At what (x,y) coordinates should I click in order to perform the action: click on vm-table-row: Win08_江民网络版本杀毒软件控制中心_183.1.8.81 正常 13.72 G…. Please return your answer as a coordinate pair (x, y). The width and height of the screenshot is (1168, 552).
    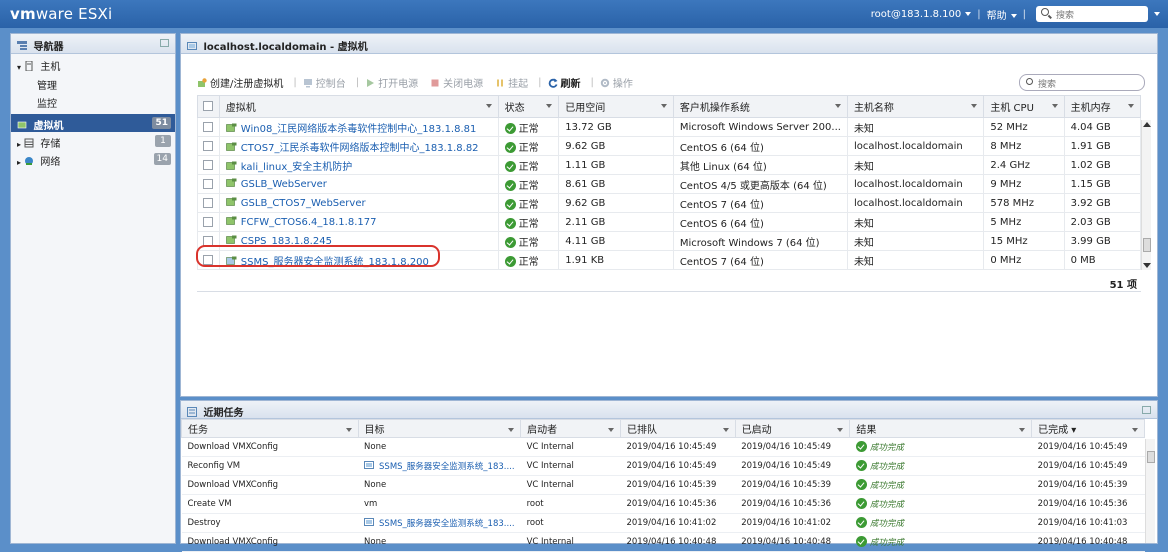
    Looking at the image, I should click on (669, 127).